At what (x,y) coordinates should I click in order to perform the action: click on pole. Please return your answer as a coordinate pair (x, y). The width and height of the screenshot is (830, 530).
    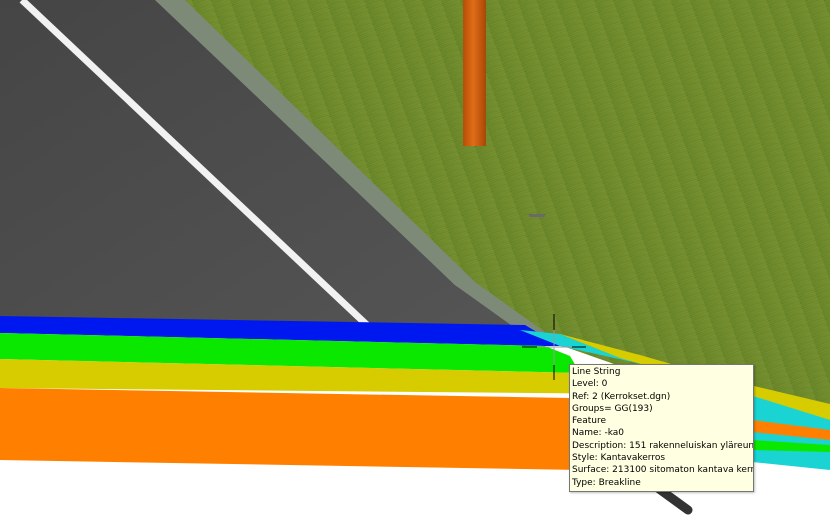
    Looking at the image, I should click on (474, 73).